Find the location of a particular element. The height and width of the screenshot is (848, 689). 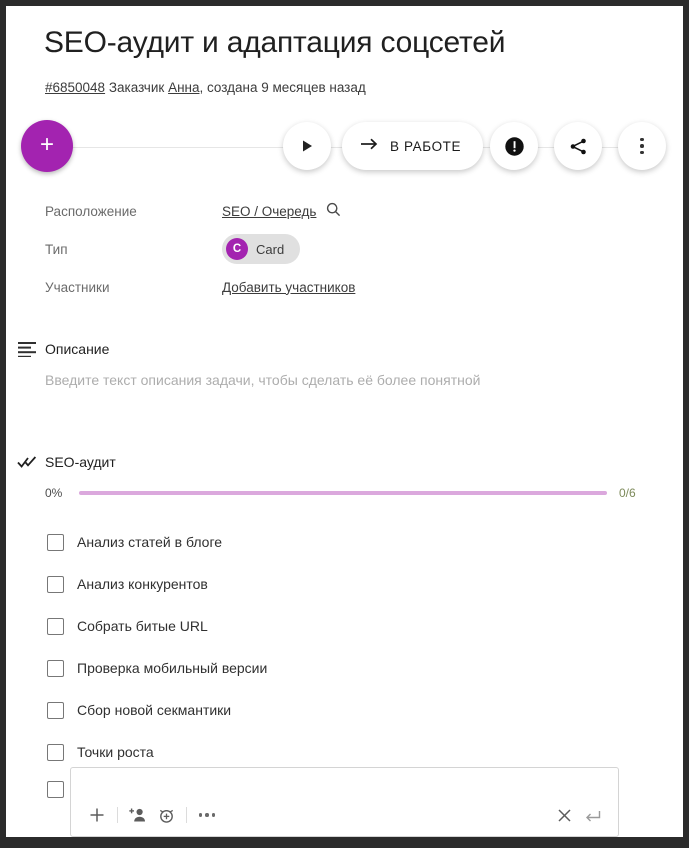

meta-row-participants: Участники Добавить участников is located at coordinates (344, 287).